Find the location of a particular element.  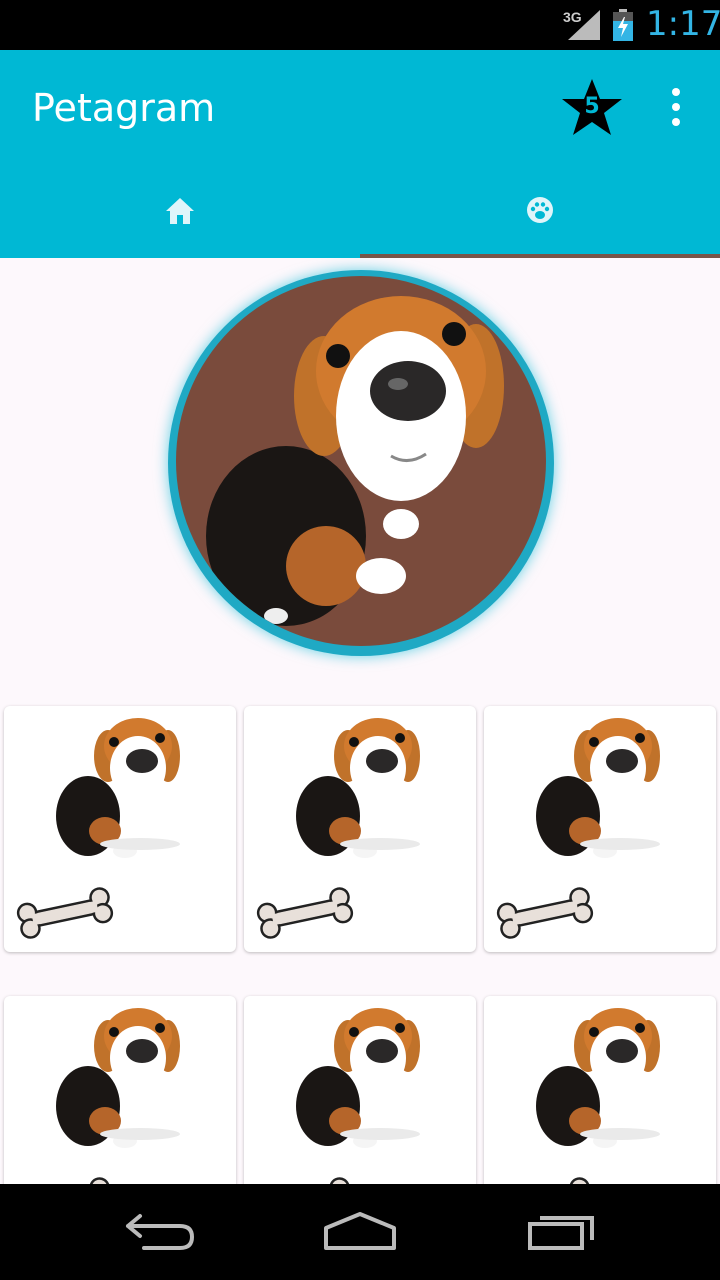

rating-count: 5 is located at coordinates (592, 106).